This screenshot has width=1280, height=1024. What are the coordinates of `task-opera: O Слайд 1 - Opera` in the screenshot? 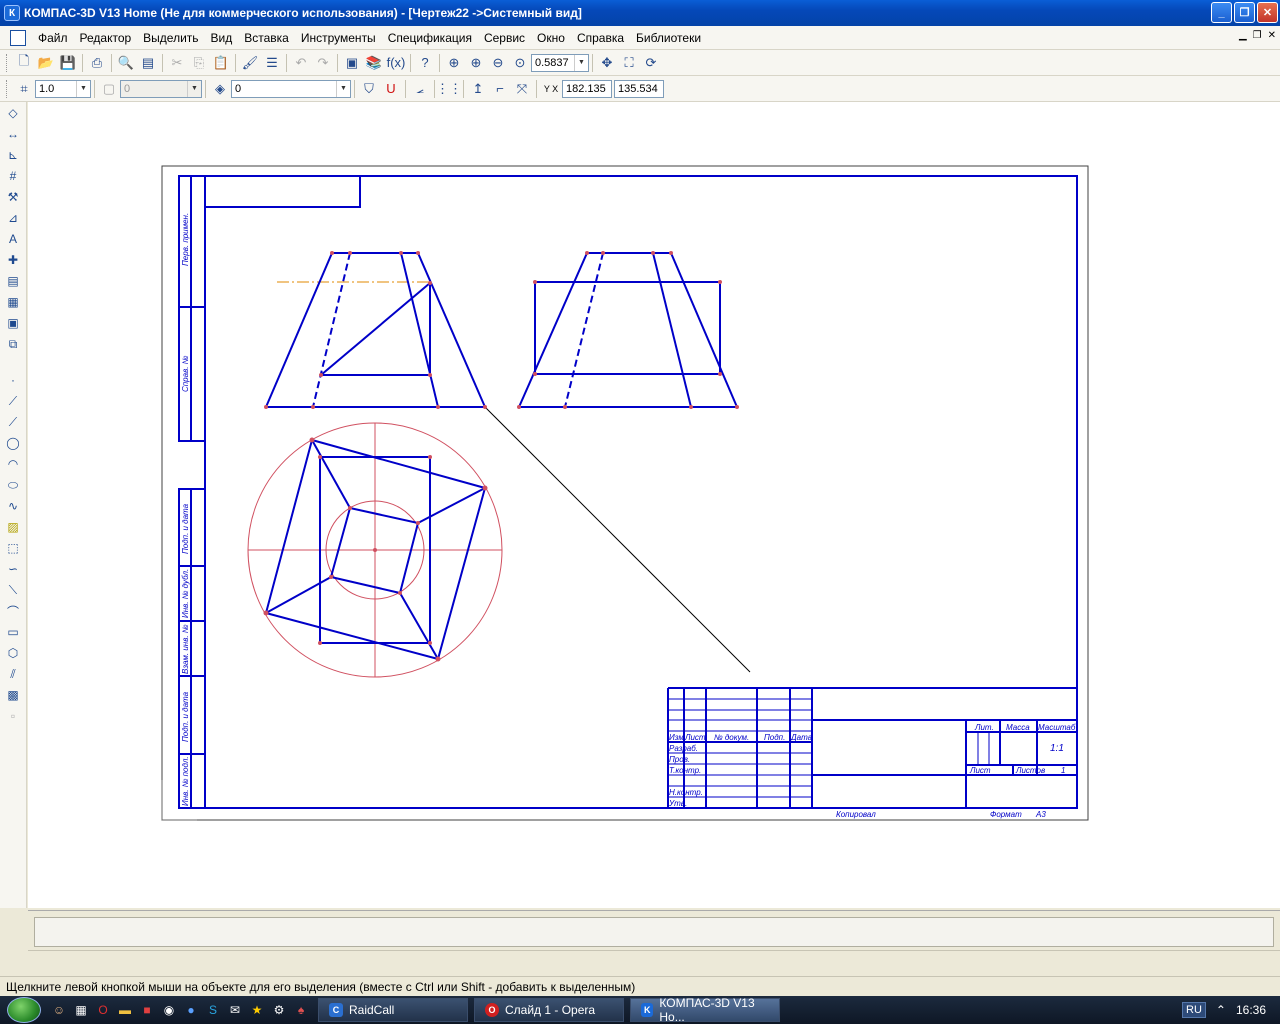 It's located at (549, 1010).